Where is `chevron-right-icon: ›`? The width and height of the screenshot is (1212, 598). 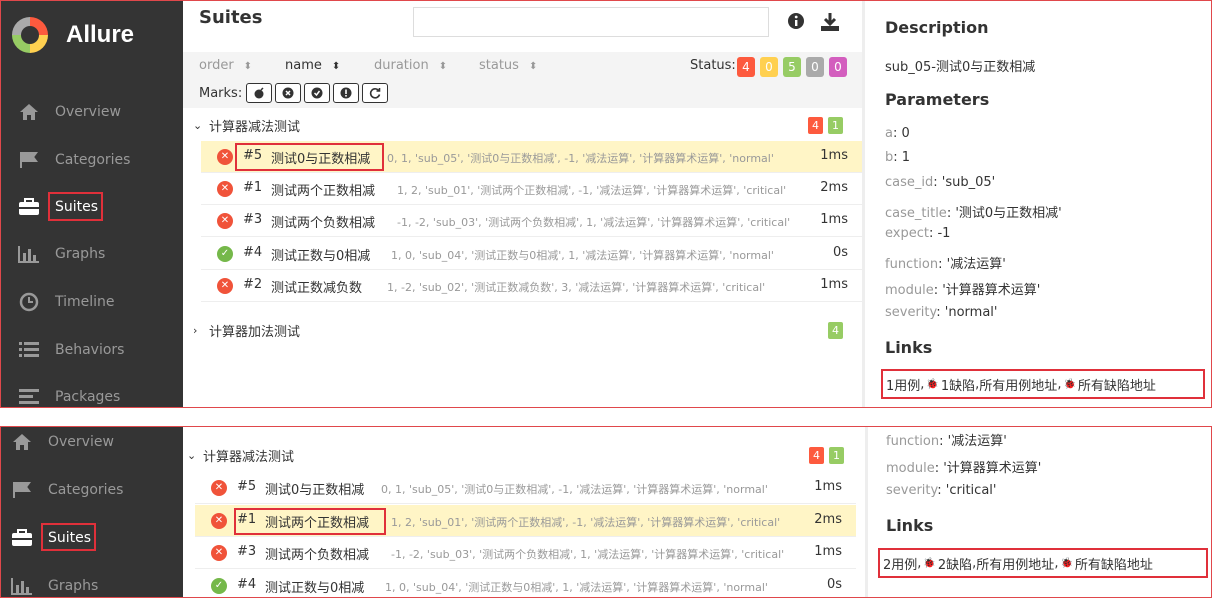
chevron-right-icon: › is located at coordinates (195, 330).